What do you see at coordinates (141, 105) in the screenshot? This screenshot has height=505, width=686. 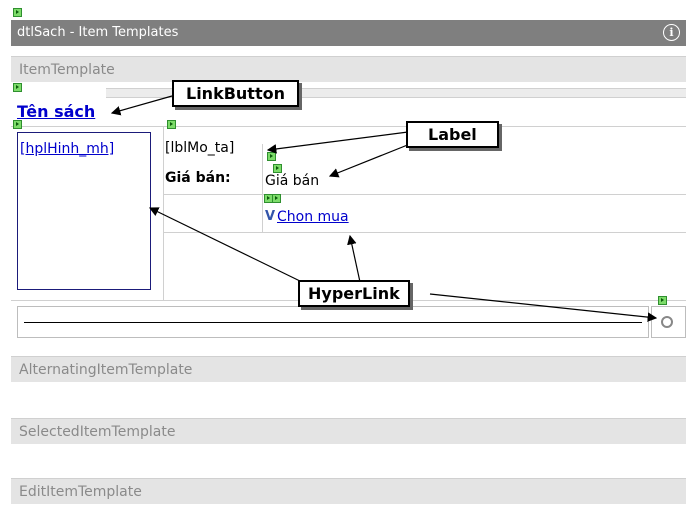 I see `arrow-linkbutton` at bounding box center [141, 105].